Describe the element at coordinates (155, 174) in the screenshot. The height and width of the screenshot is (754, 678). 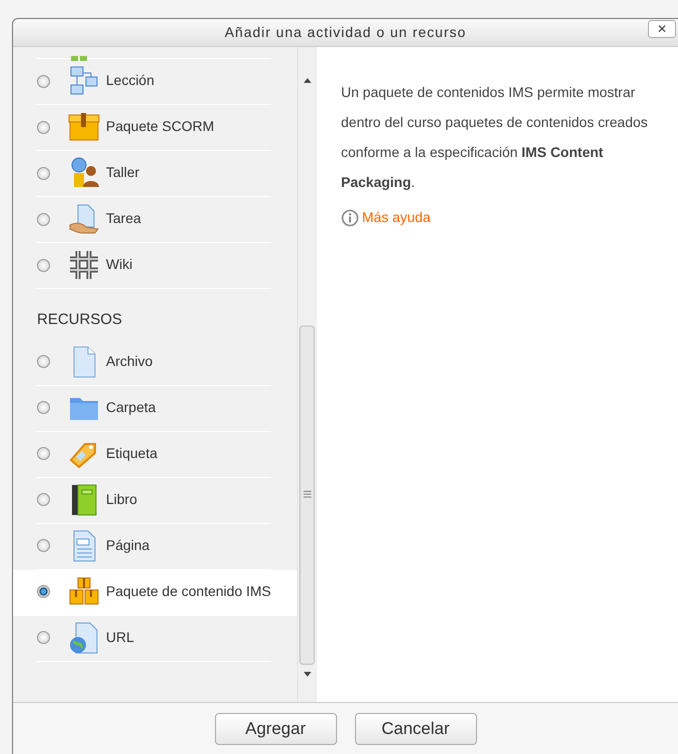
I see `option-row: Taller` at that location.